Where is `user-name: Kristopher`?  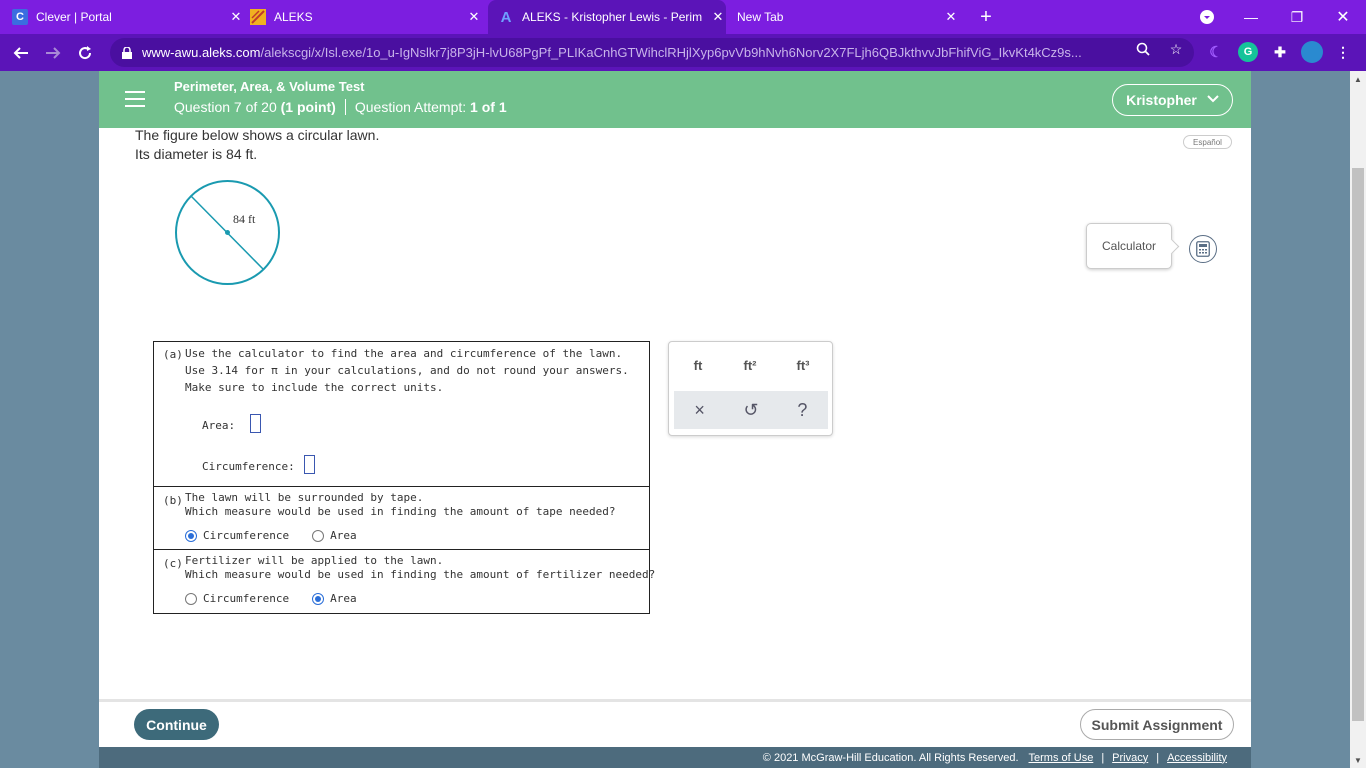
user-name: Kristopher is located at coordinates (1161, 100).